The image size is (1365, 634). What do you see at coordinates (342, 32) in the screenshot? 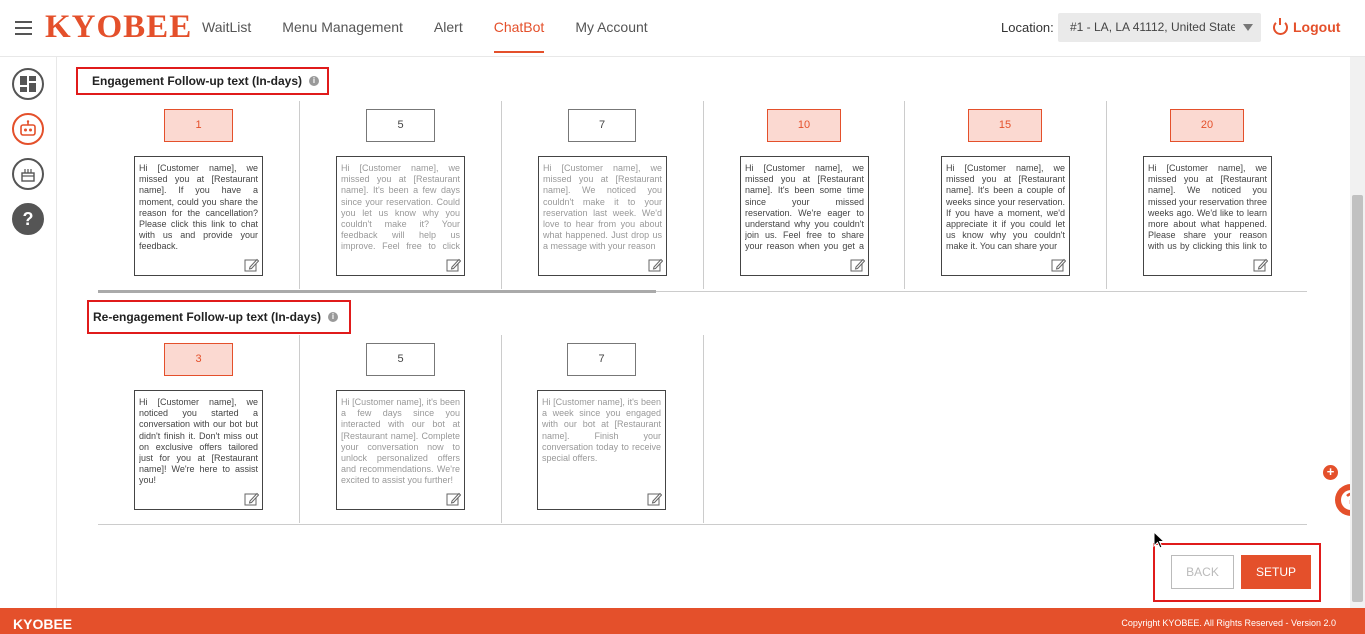
I see `nav-menu-management: Menu Management` at bounding box center [342, 32].